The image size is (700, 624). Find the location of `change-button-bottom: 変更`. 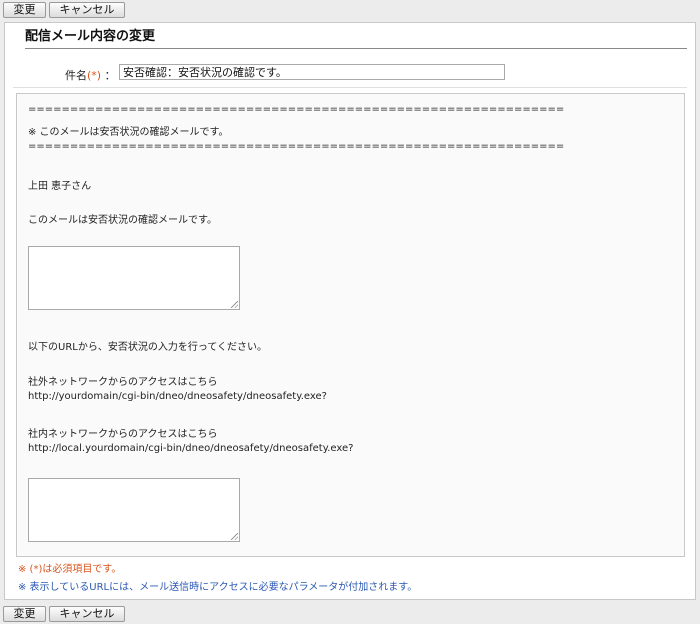

change-button-bottom: 変更 is located at coordinates (24, 614).